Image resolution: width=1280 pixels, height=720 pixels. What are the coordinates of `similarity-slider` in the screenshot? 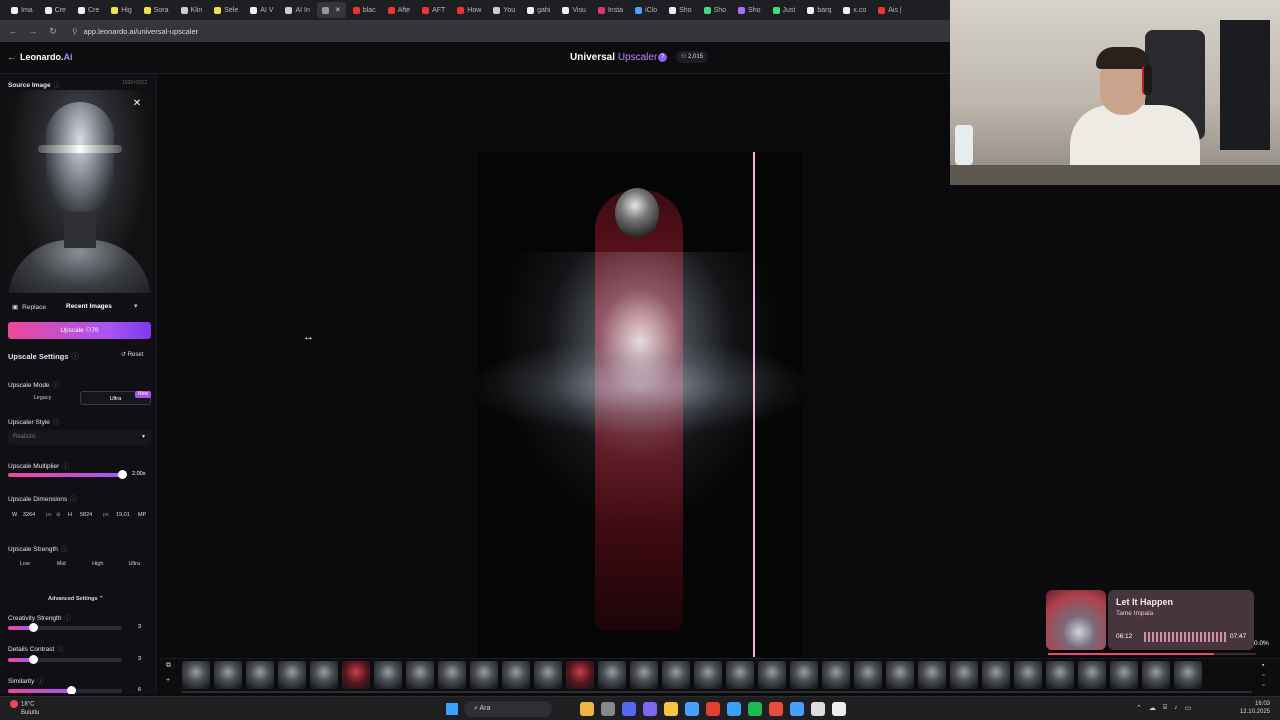 It's located at (65, 690).